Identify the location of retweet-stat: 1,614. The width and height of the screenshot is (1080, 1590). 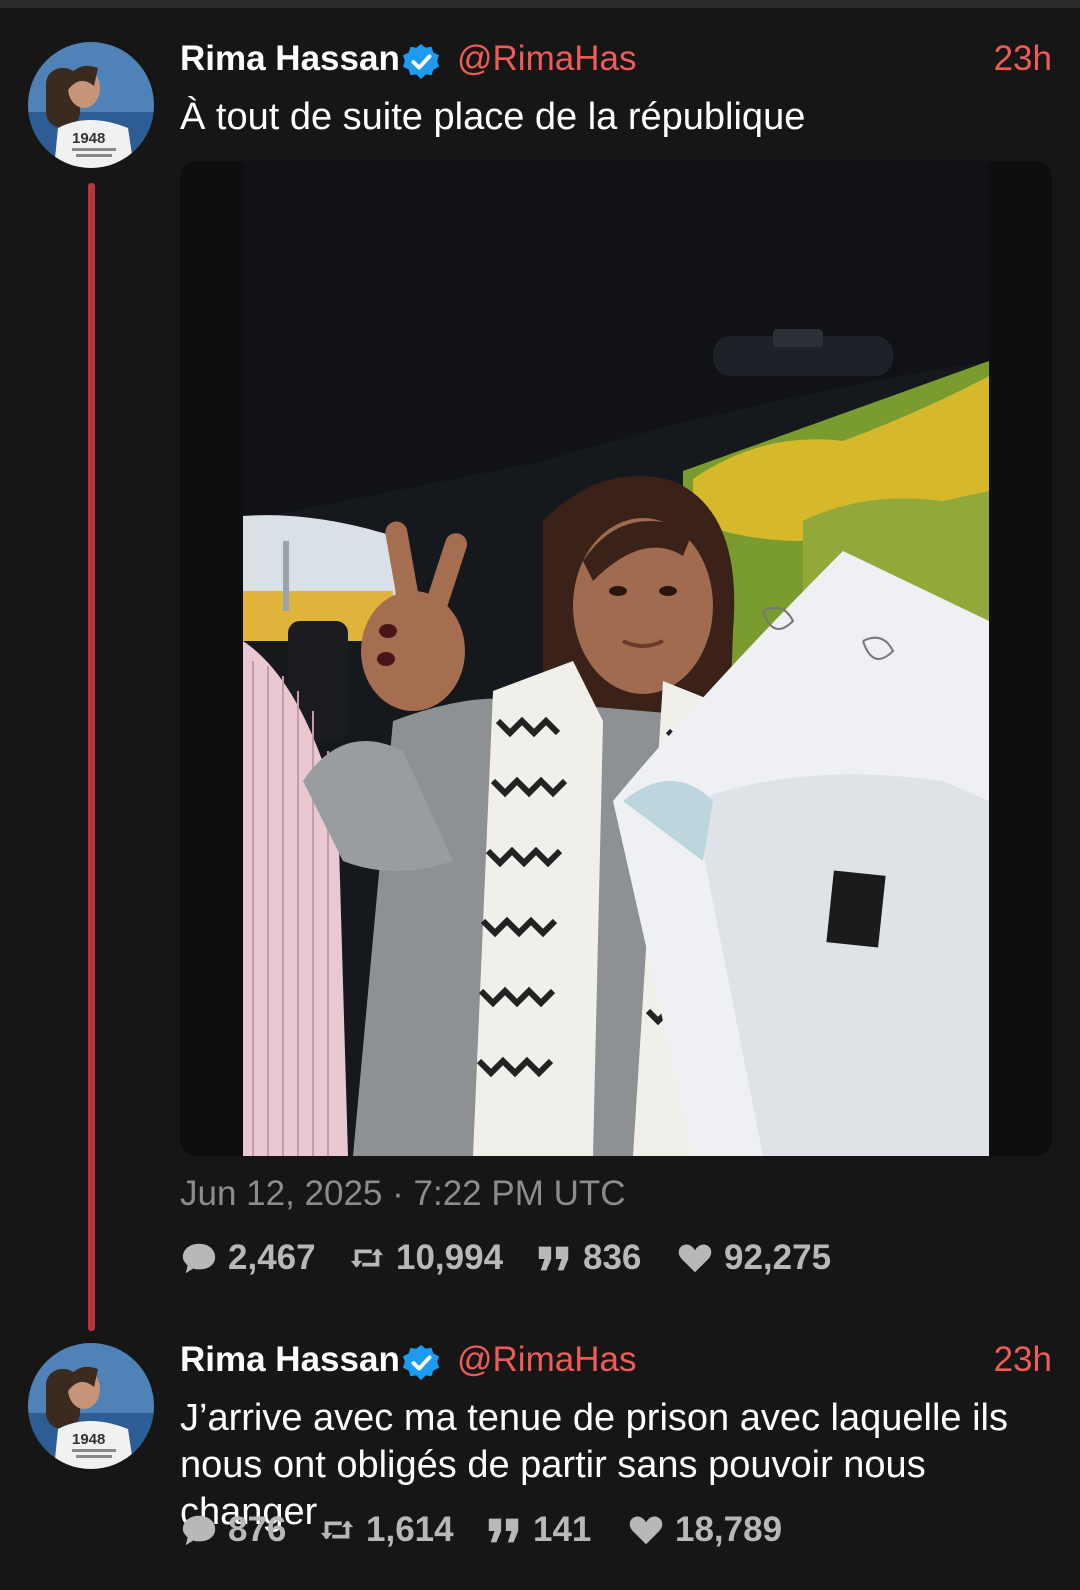
(386, 1530).